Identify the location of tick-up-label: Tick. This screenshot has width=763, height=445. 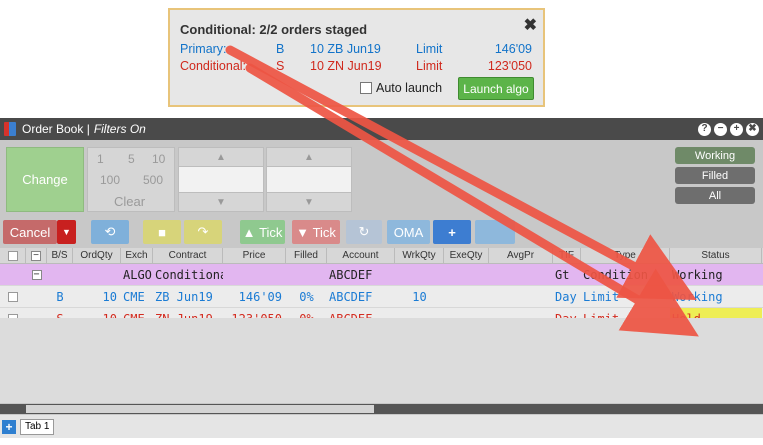
(271, 232).